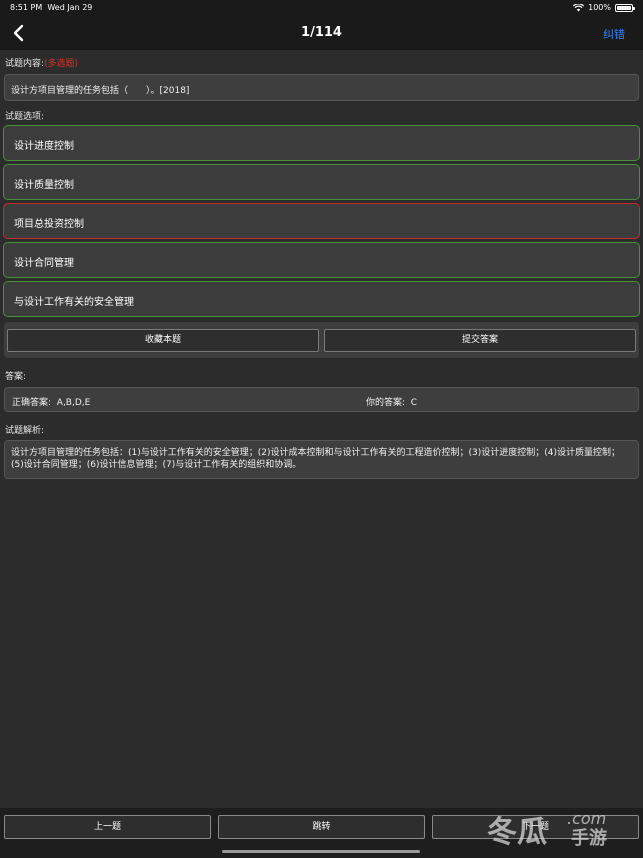  Describe the element at coordinates (321, 182) in the screenshot. I see `option-b: 设计质量控制` at that location.